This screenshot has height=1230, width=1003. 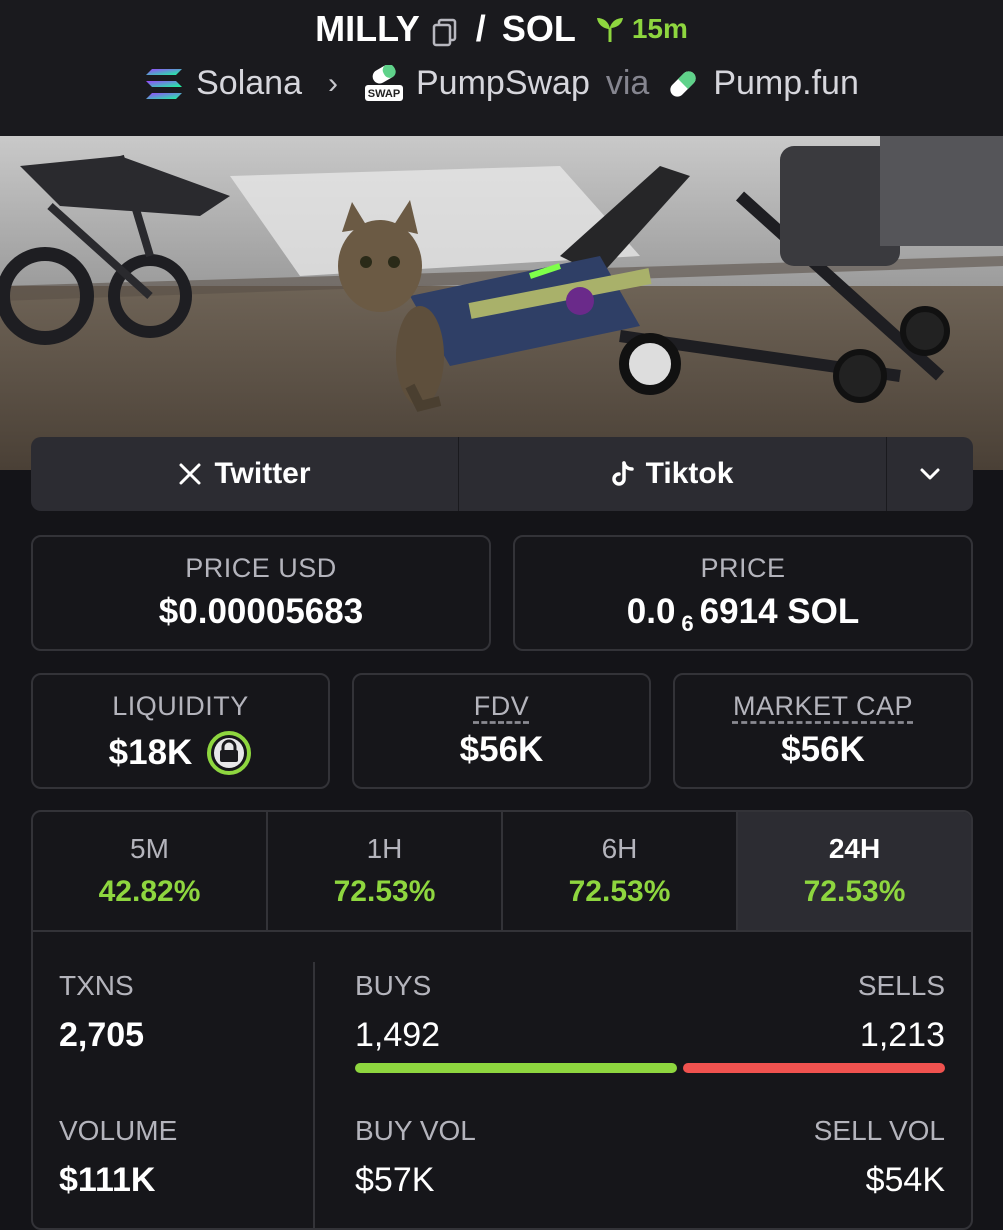 I want to click on quote-symbol: SOL, so click(x=538, y=28).